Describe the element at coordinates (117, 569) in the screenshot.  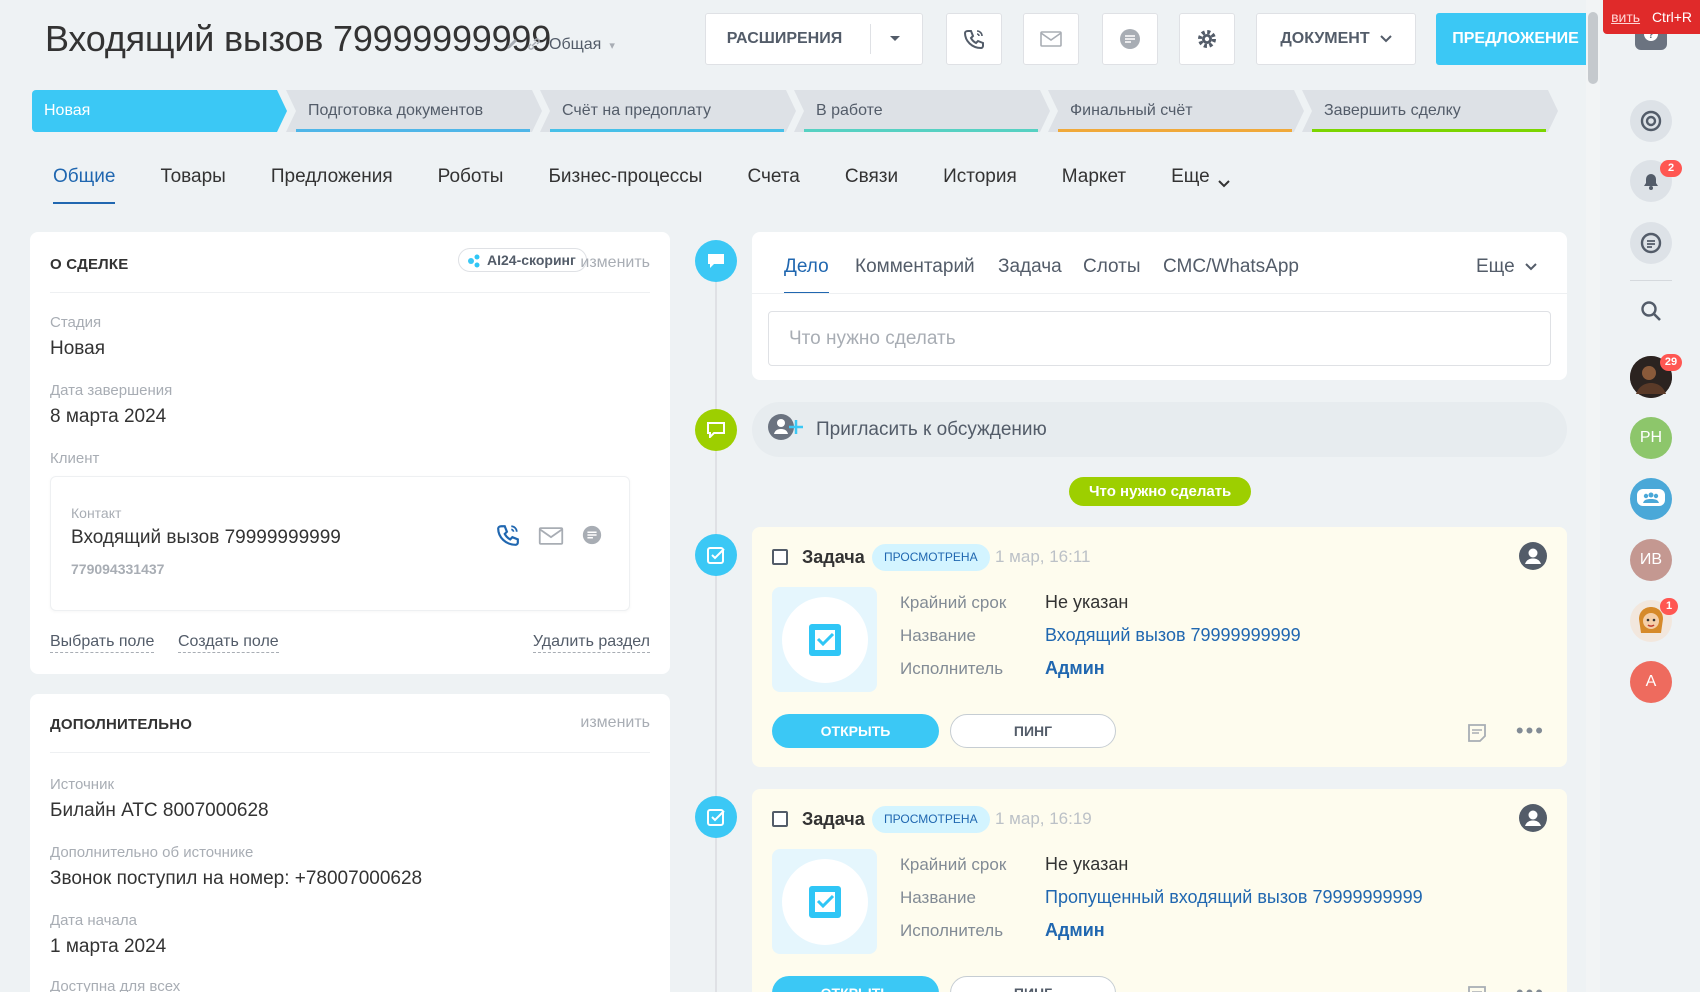
I see `contact-phone: 779094331437` at that location.